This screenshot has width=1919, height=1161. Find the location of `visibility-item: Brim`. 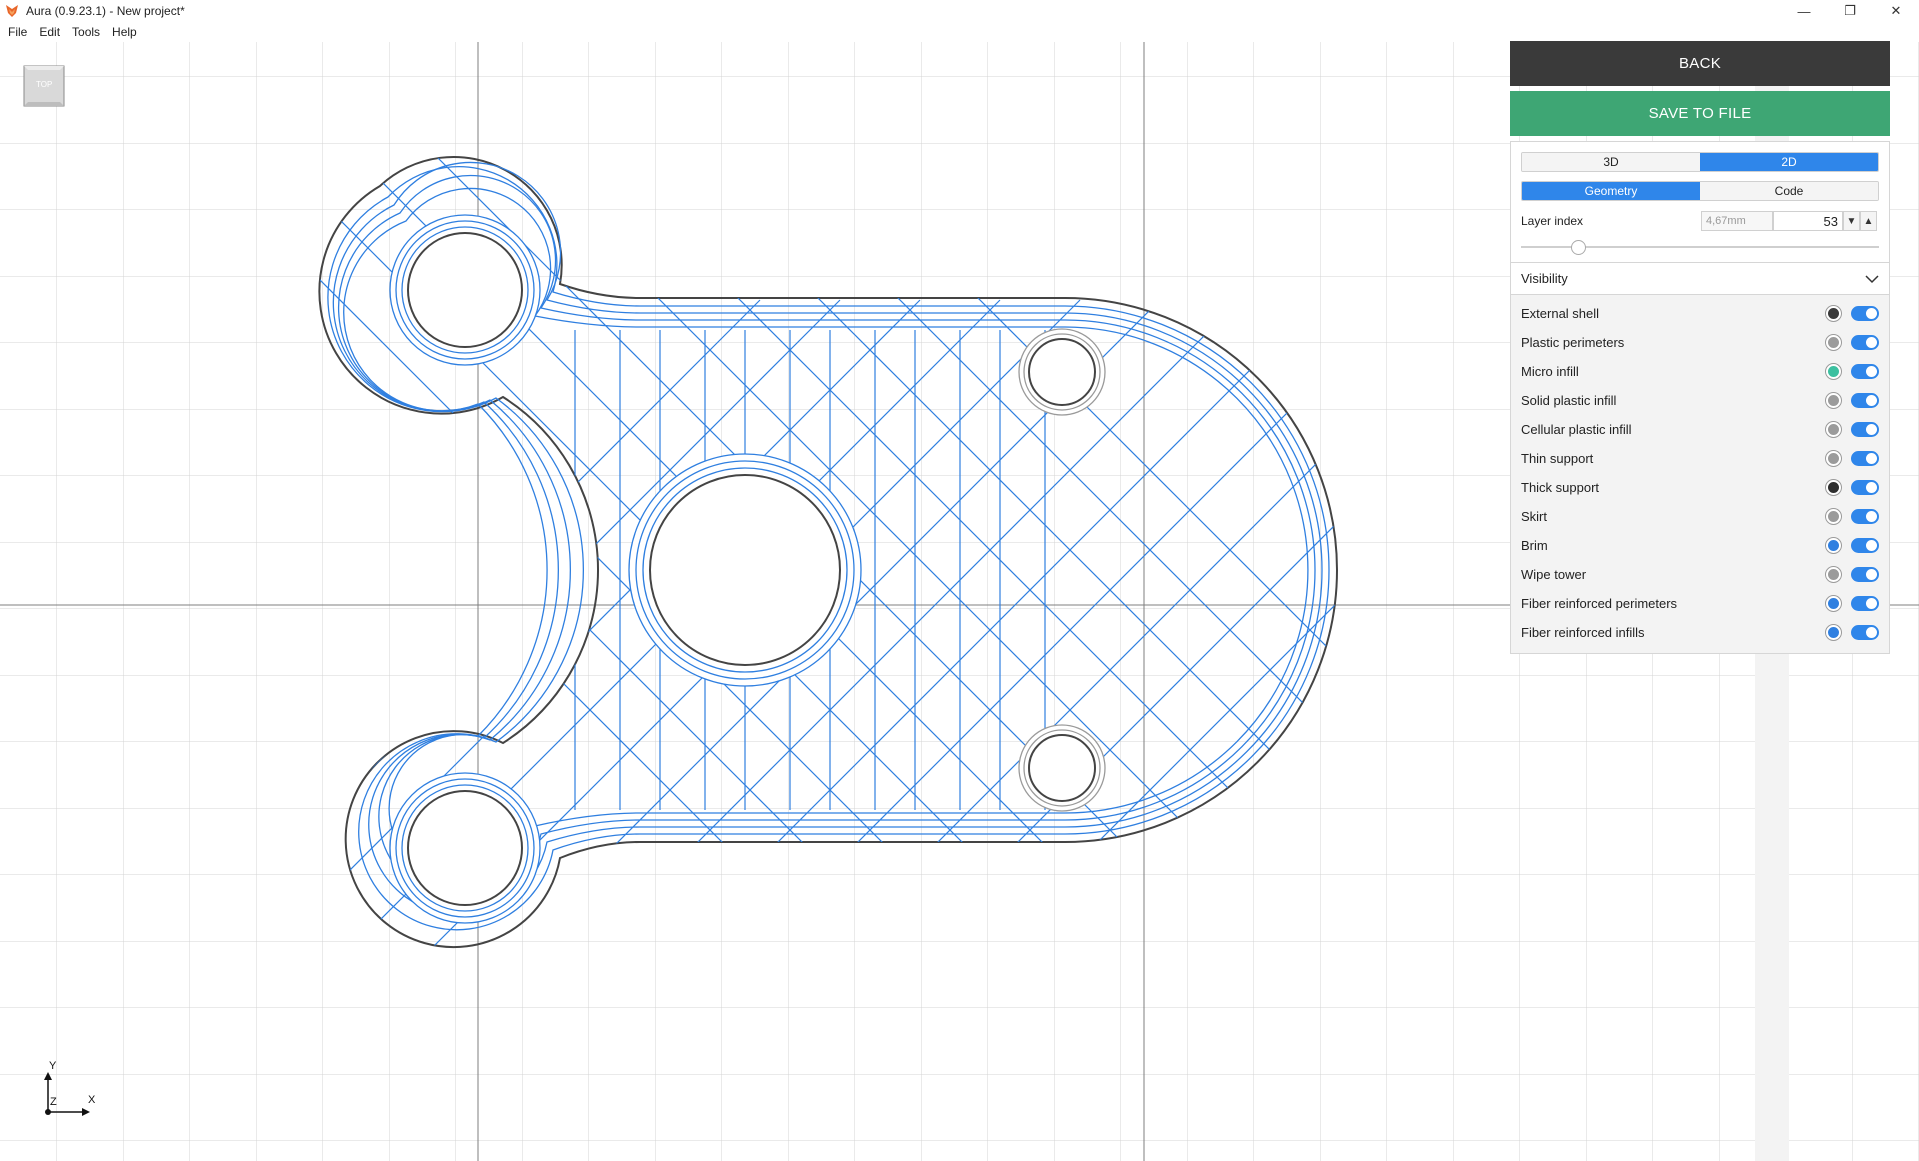

visibility-item: Brim is located at coordinates (1700, 545).